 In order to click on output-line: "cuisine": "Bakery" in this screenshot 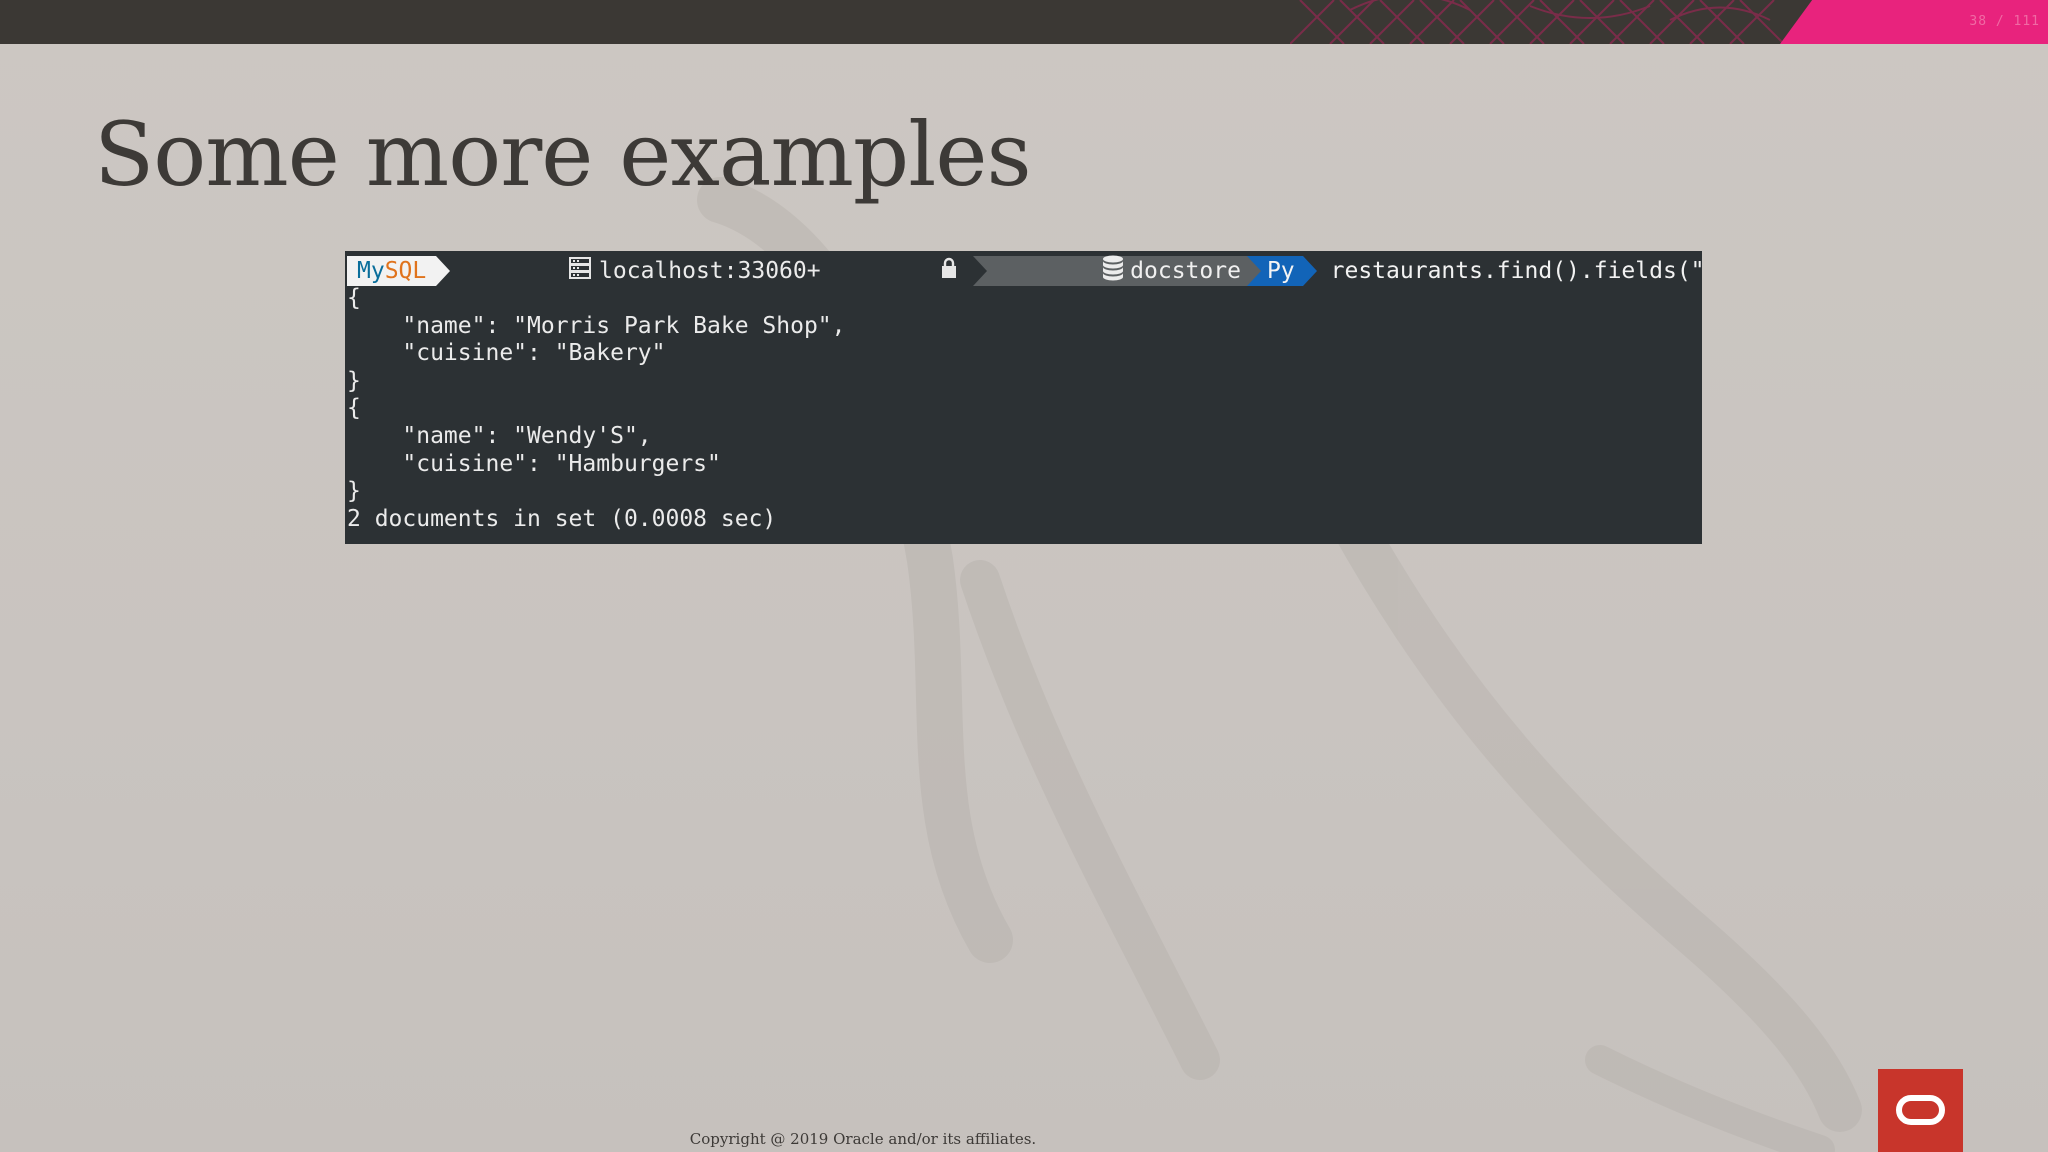, I will do `click(506, 353)`.